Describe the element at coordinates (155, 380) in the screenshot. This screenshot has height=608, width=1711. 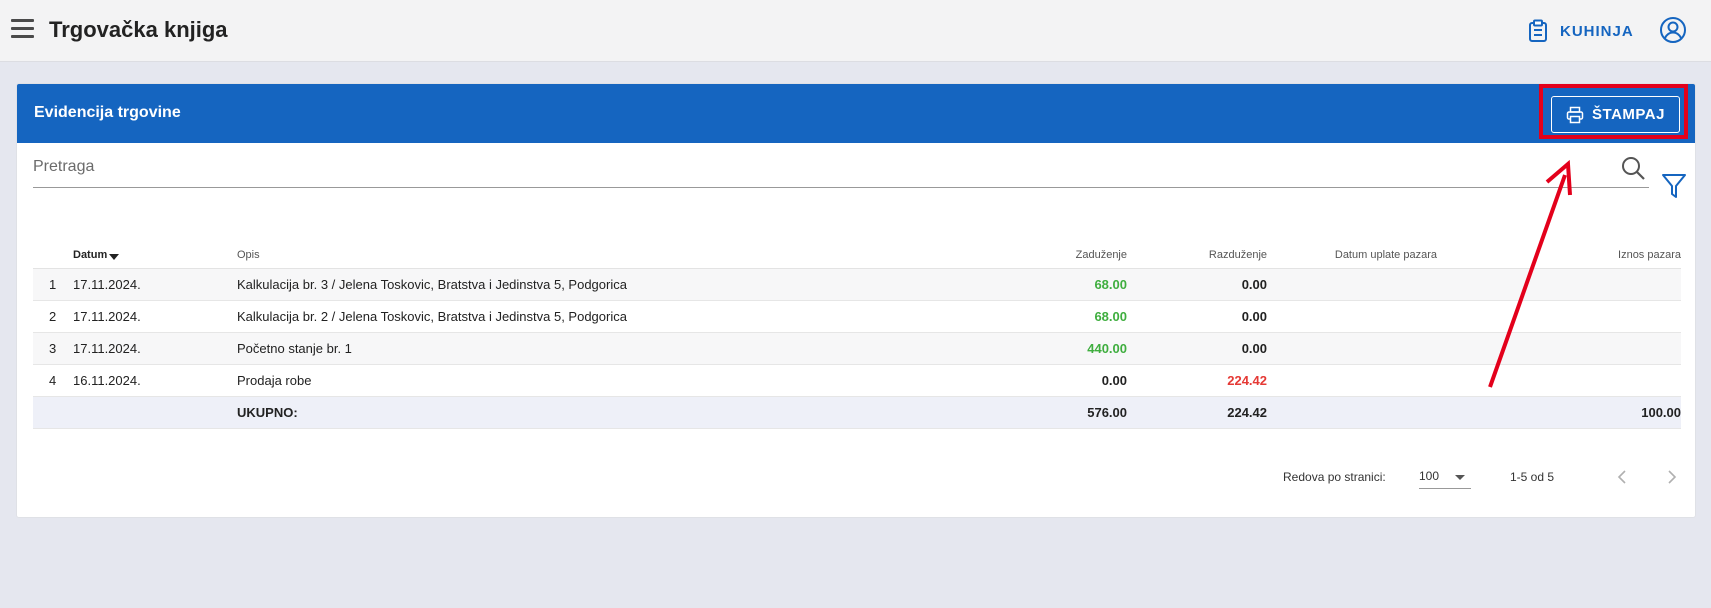
I see `row-datum: 16.11.2024.` at that location.